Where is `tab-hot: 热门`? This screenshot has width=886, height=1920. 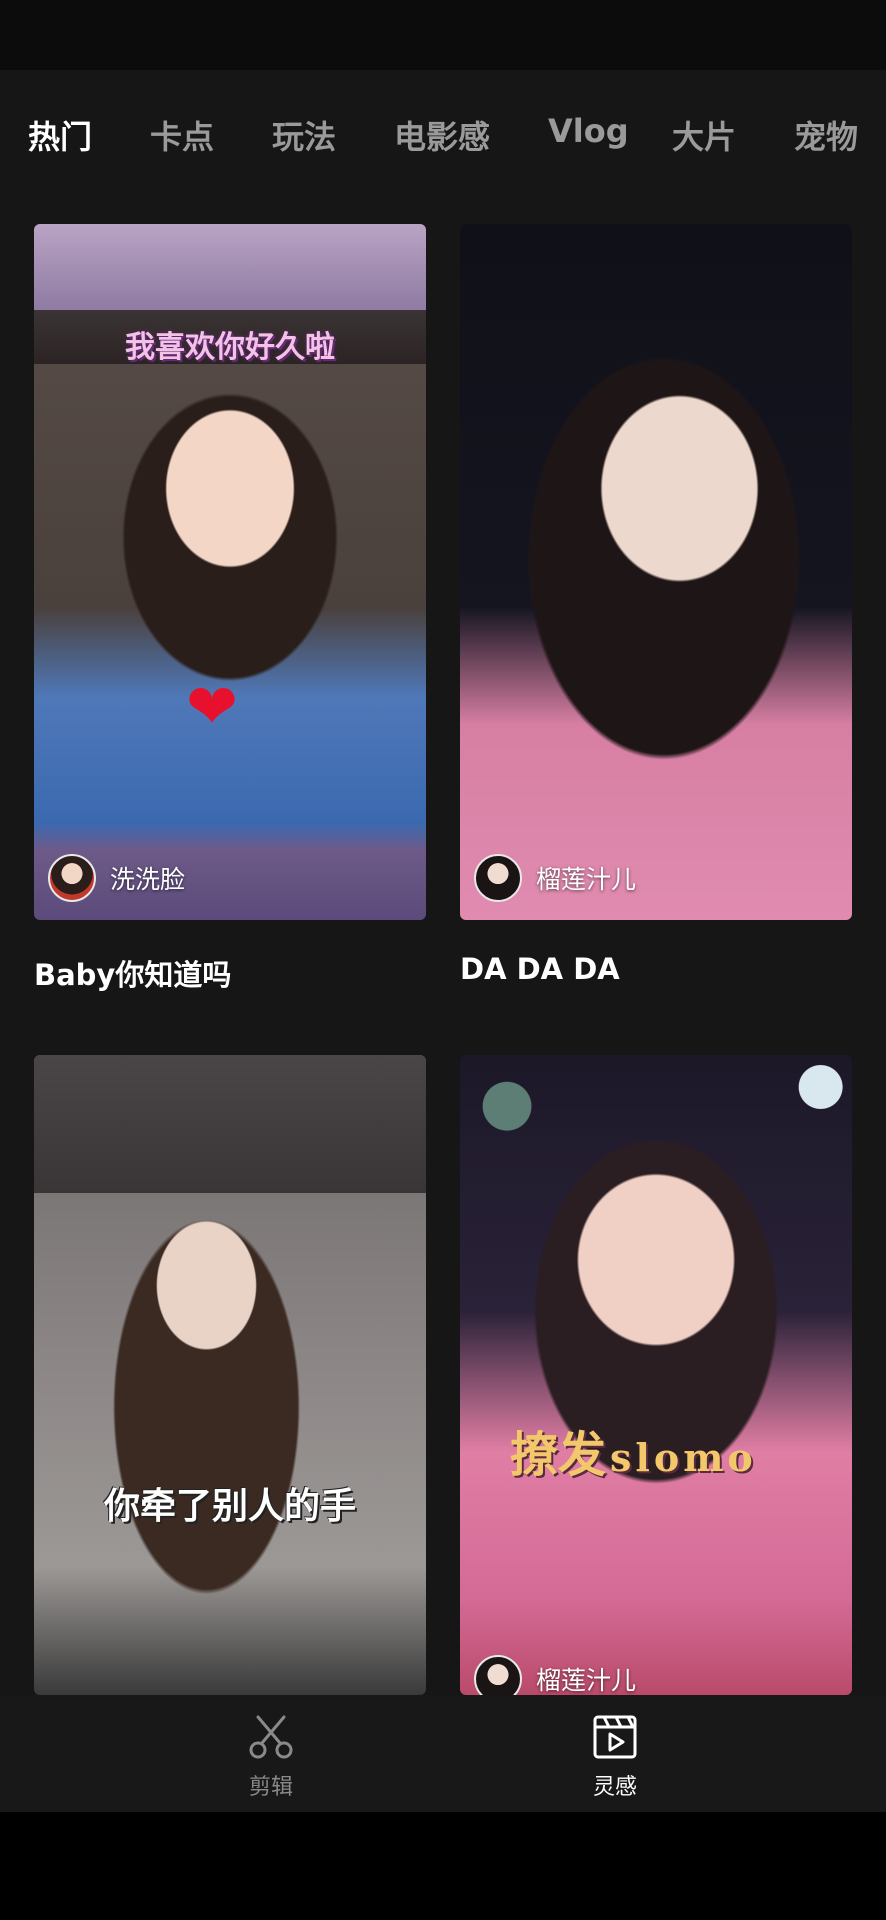 tab-hot: 热门 is located at coordinates (60, 135).